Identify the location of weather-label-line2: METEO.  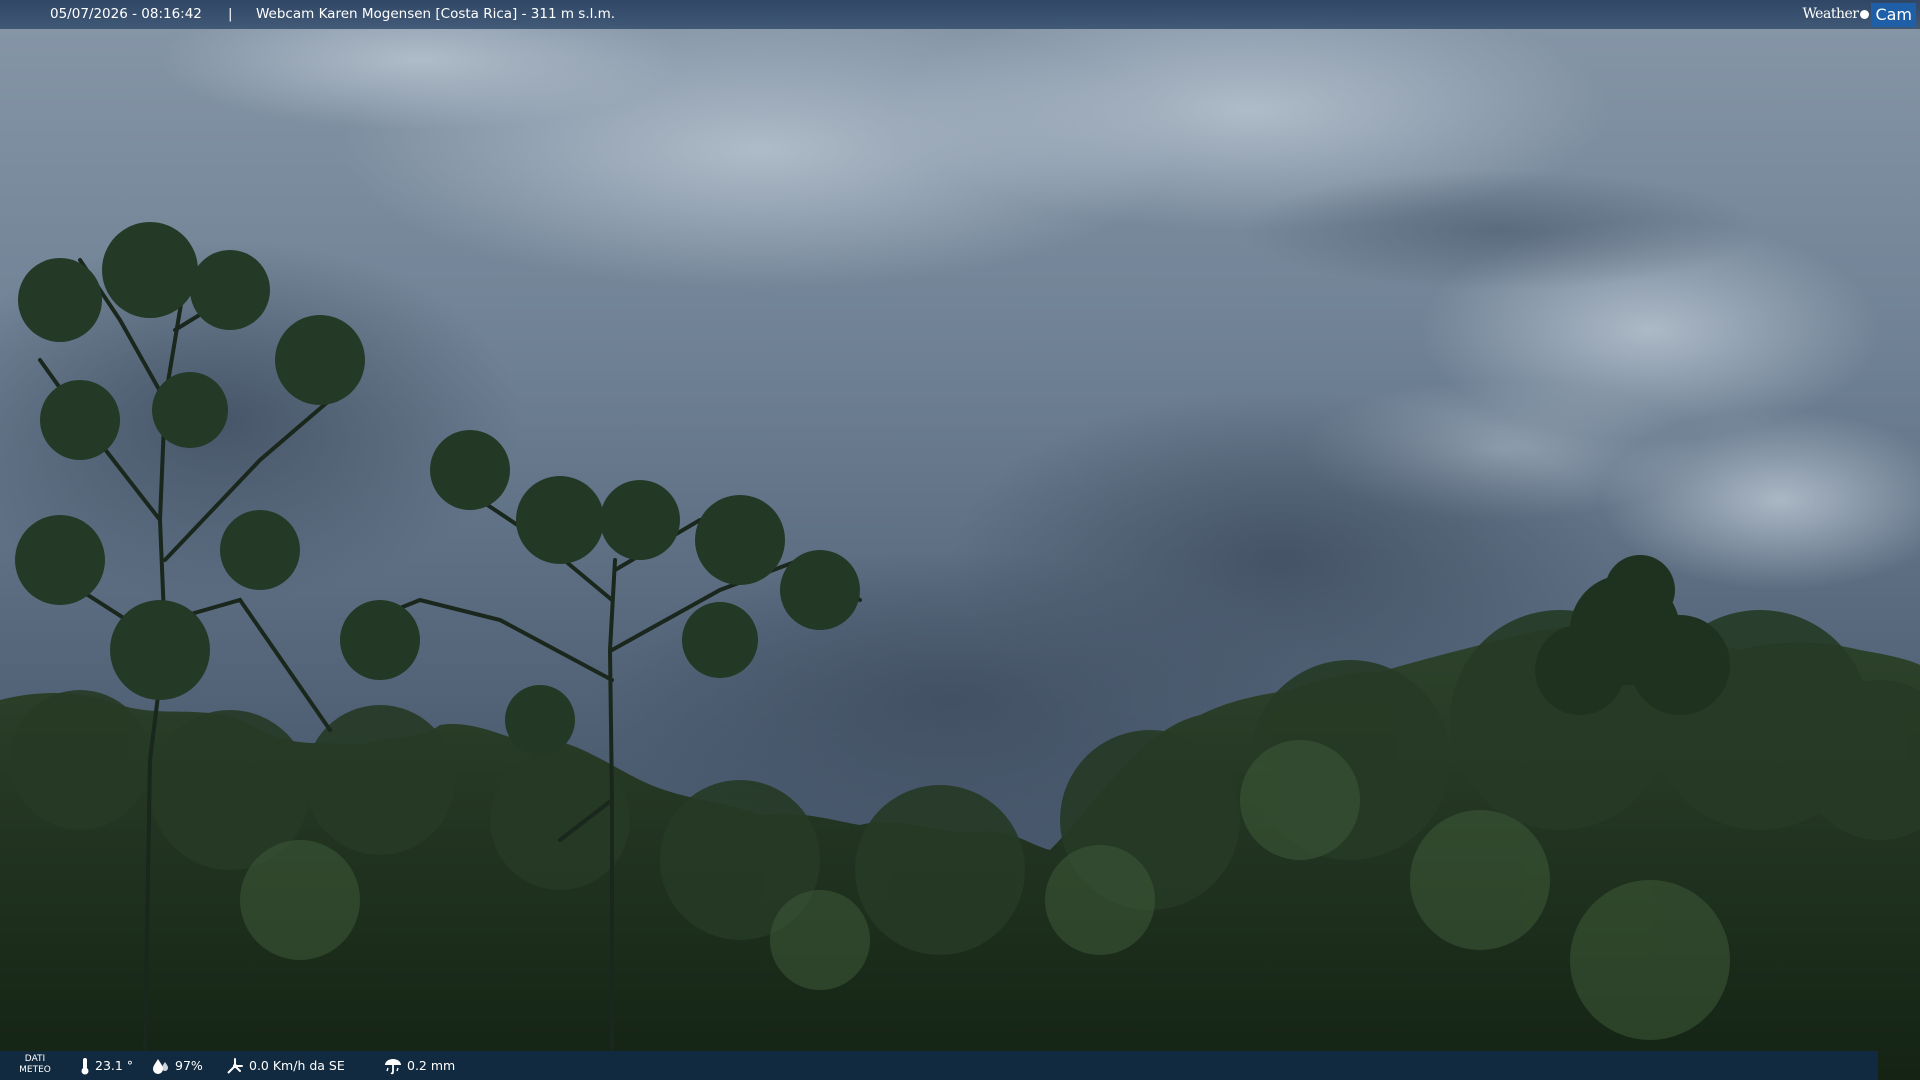
(35, 1070).